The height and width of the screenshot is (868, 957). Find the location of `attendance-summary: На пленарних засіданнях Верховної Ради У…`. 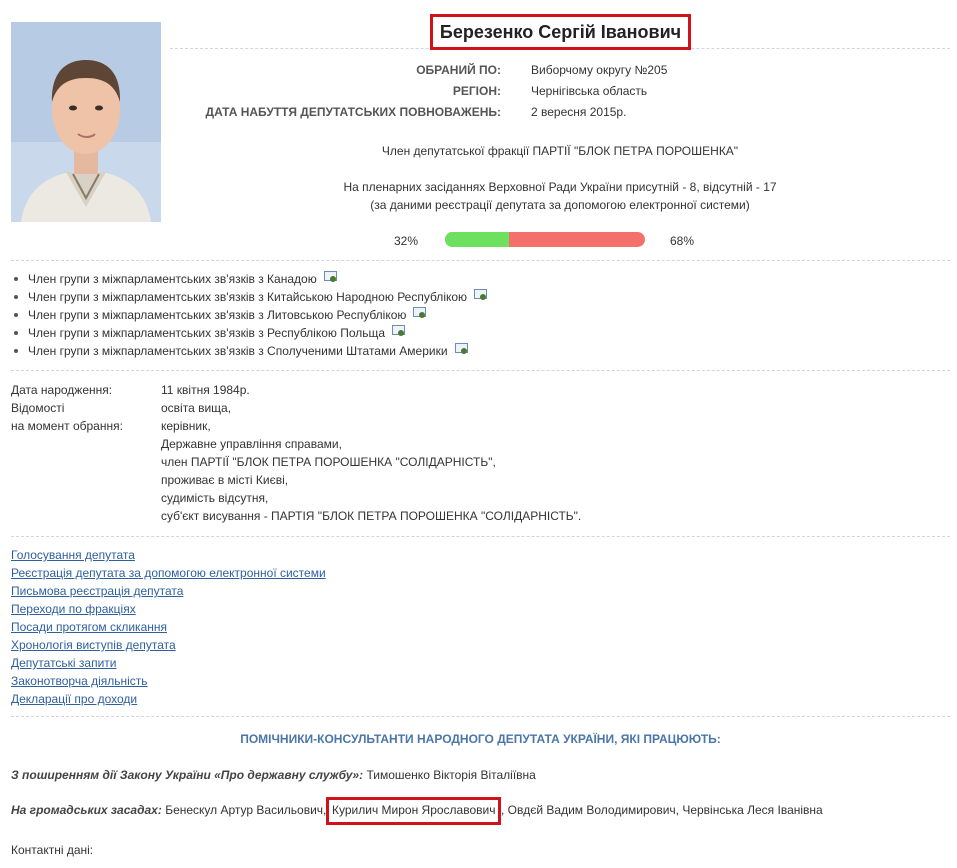

attendance-summary: На пленарних засіданнях Верховної Ради У… is located at coordinates (560, 187).